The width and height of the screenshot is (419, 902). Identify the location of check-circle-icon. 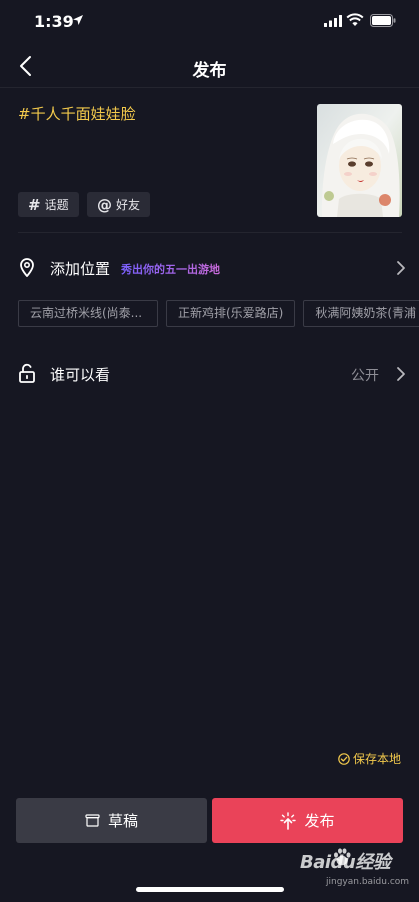
(344, 758).